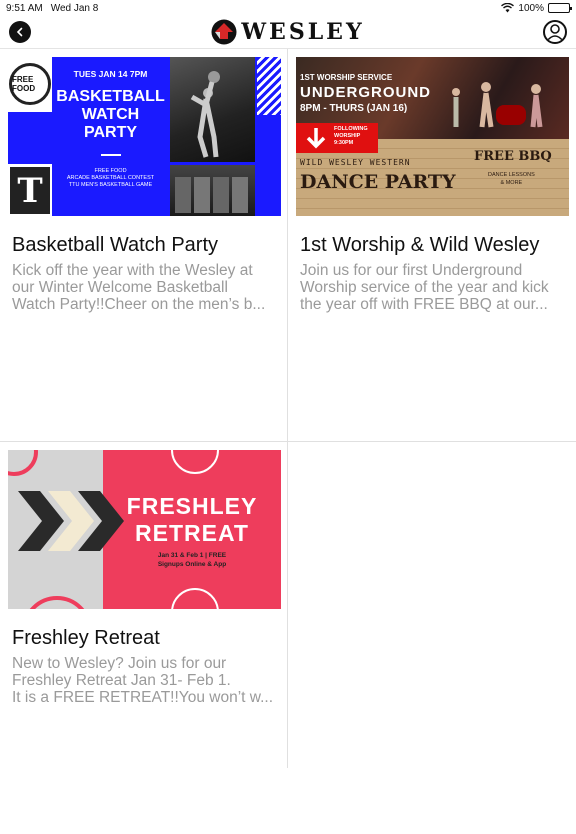 Image resolution: width=576 pixels, height=834 pixels. Describe the element at coordinates (224, 32) in the screenshot. I see `wesley-logo-icon` at that location.